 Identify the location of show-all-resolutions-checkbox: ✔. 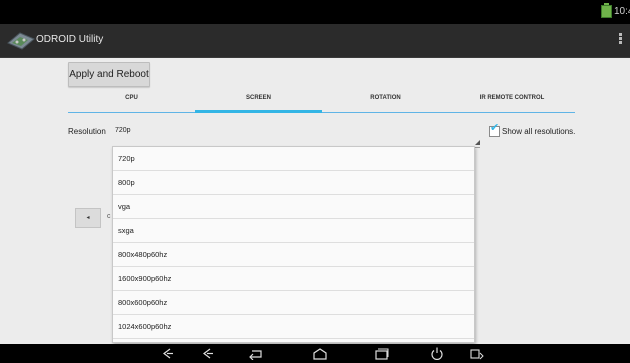
(494, 129).